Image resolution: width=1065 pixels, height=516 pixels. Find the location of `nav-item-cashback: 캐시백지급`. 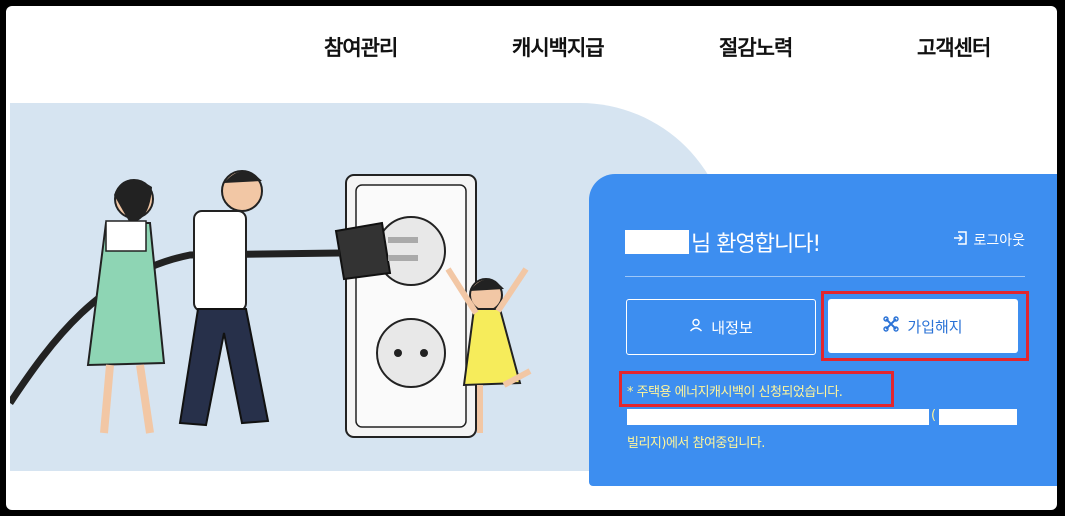

nav-item-cashback: 캐시백지급 is located at coordinates (558, 47).